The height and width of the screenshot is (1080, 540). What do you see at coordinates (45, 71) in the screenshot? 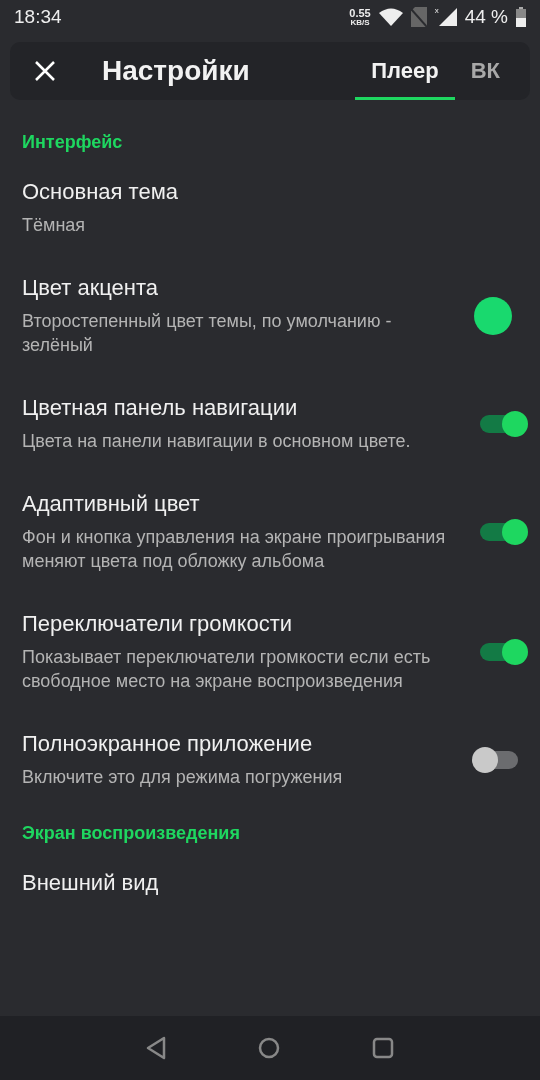
I see `close-button` at bounding box center [45, 71].